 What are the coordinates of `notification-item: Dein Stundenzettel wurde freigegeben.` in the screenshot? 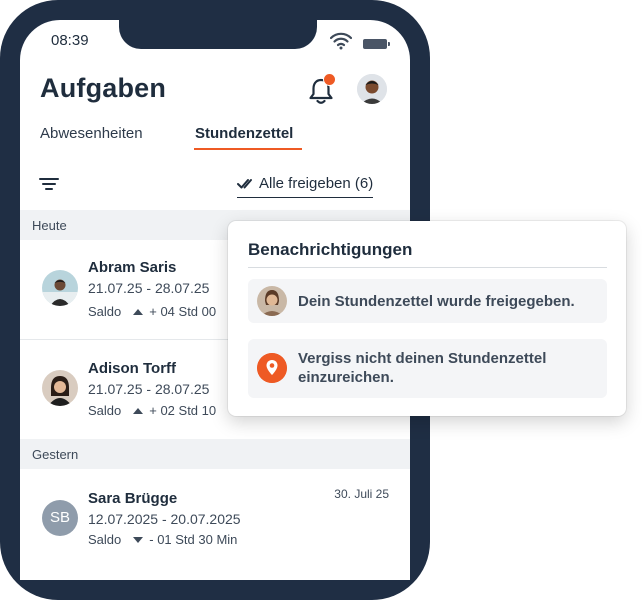 It's located at (427, 301).